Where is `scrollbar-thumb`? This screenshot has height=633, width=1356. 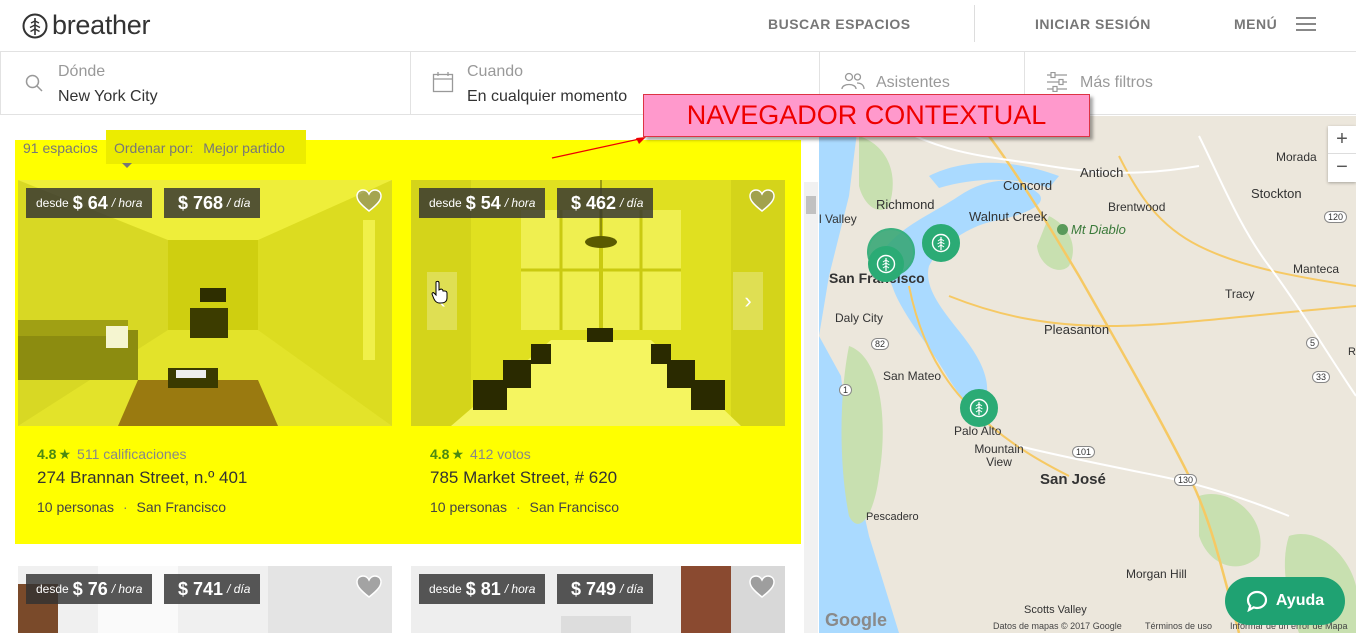
scrollbar-thumb is located at coordinates (811, 205).